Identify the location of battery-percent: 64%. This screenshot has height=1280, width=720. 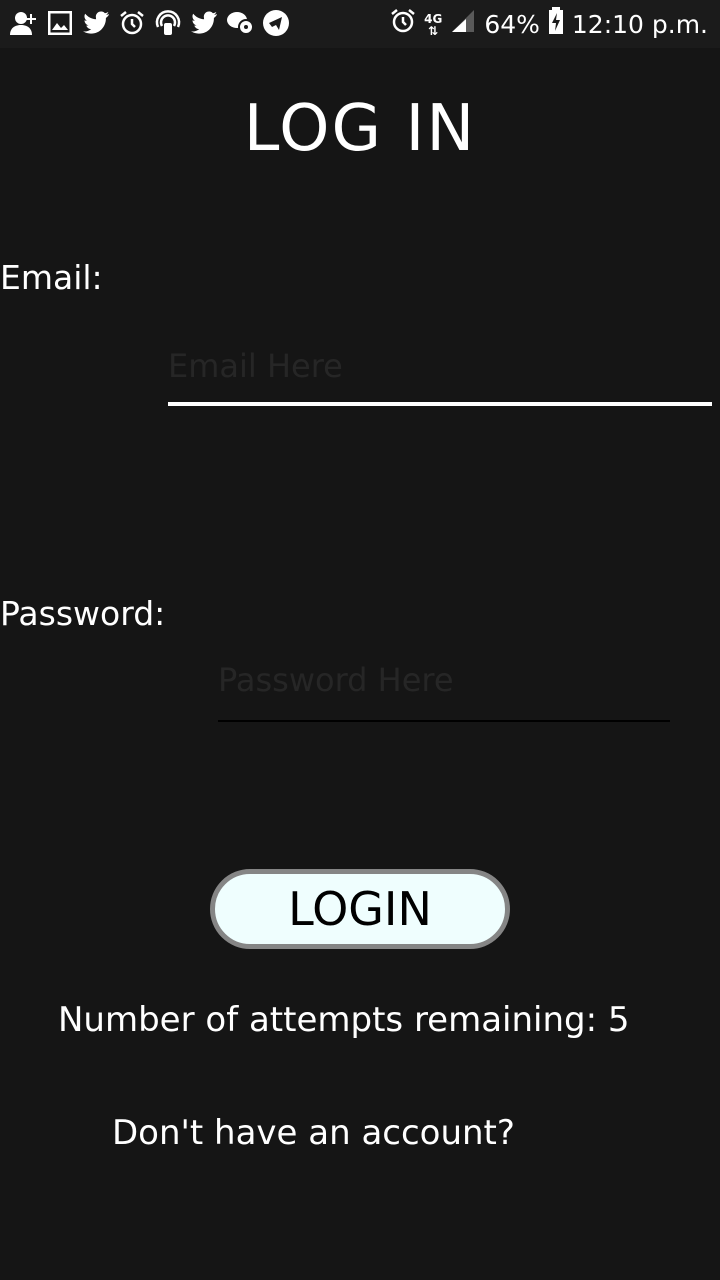
(512, 24).